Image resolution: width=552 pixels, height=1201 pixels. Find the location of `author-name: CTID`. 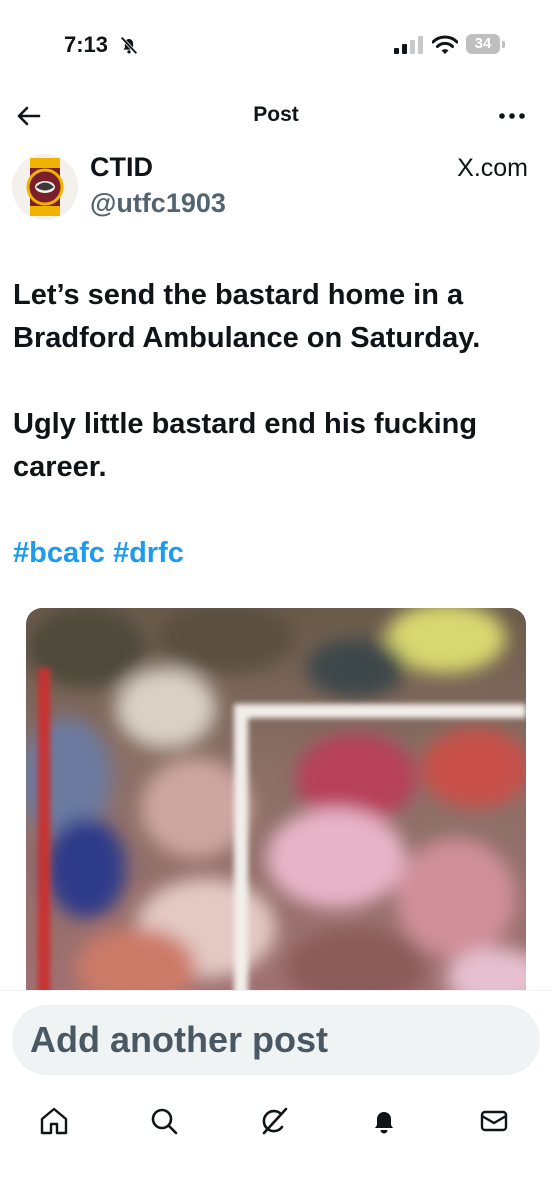

author-name: CTID is located at coordinates (121, 167).